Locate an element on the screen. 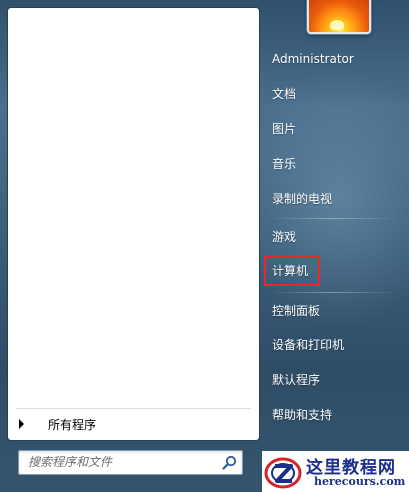 The width and height of the screenshot is (409, 492). triangle-right-icon is located at coordinates (21, 424).